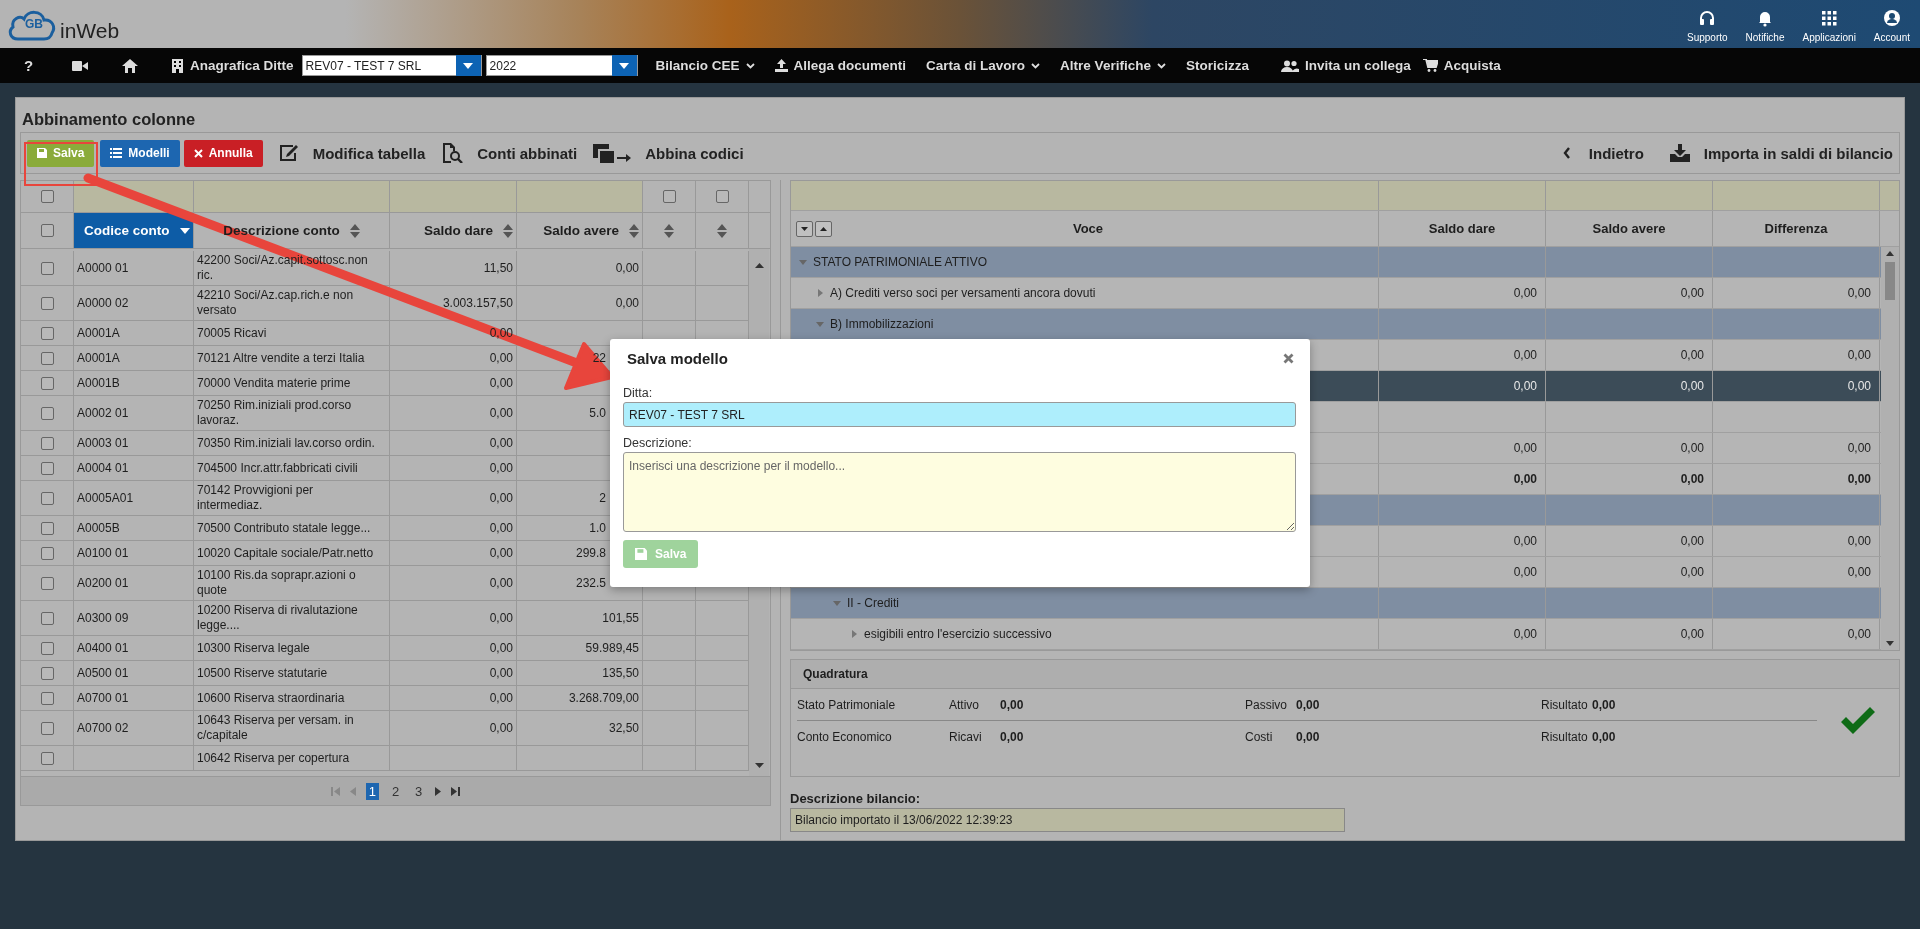 This screenshot has width=1920, height=929. Describe the element at coordinates (1267, 704) in the screenshot. I see `field-label: Passivo` at that location.